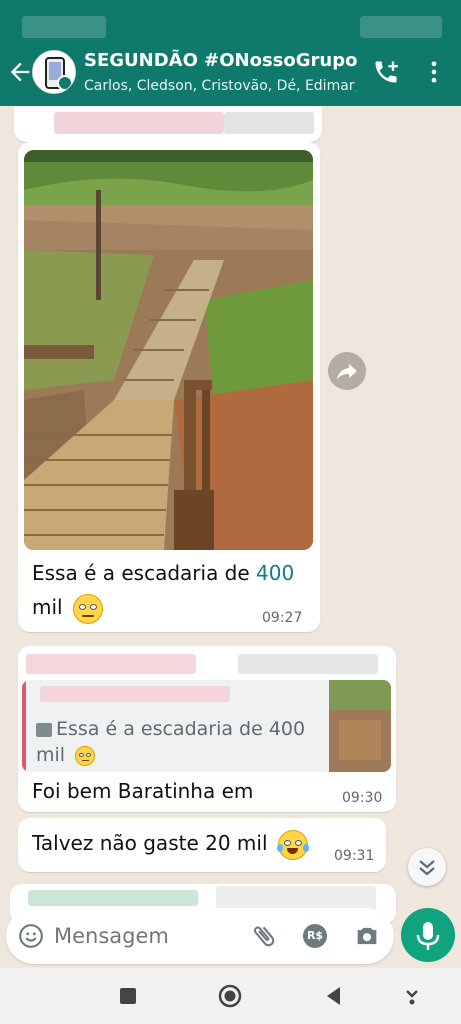 The height and width of the screenshot is (1024, 461). What do you see at coordinates (315, 936) in the screenshot?
I see `payment-icon: R$` at bounding box center [315, 936].